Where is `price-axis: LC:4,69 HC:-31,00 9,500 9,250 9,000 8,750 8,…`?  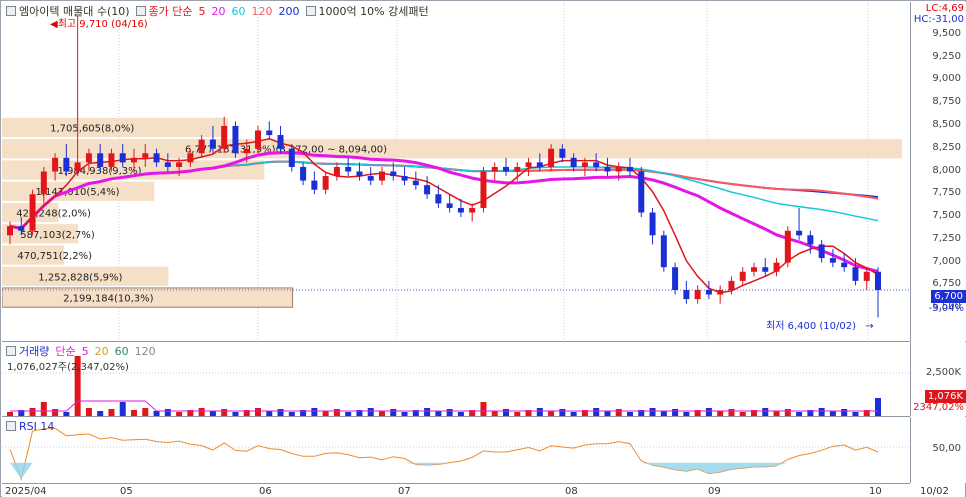
price-axis: LC:4,69 HC:-31,00 9,500 9,250 9,000 8,750 8,… is located at coordinates (938, 171).